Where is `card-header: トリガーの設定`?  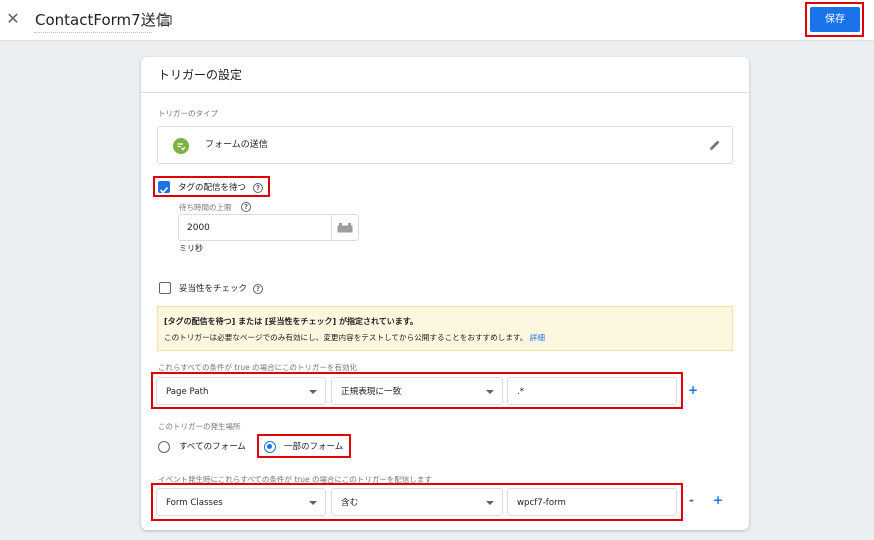 card-header: トリガーの設定 is located at coordinates (445, 75).